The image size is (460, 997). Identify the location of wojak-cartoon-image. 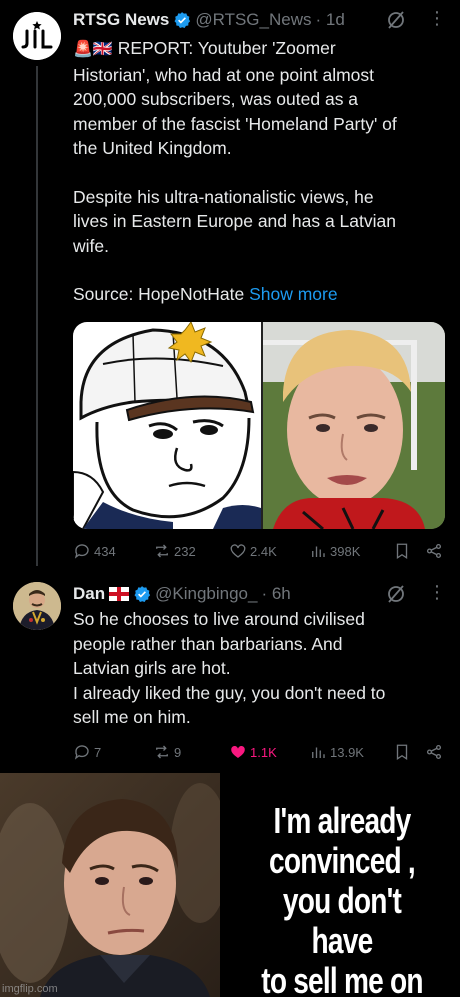
(167, 425).